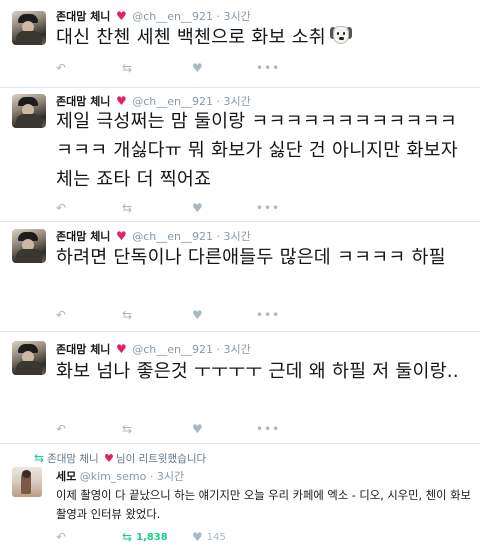  What do you see at coordinates (171, 537) in the screenshot?
I see `tweet-actions: ↶ ⇆ 1,838 ♥ 145` at bounding box center [171, 537].